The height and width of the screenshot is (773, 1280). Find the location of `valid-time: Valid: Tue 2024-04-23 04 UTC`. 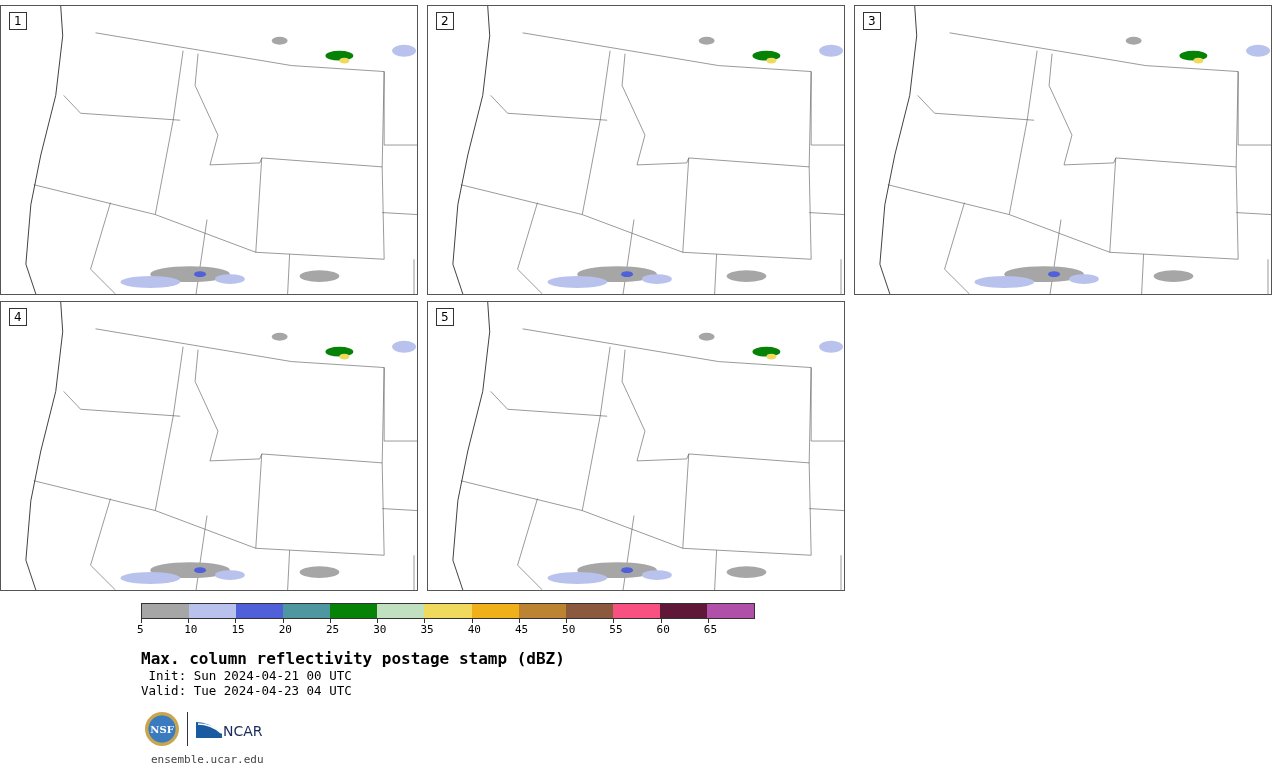

valid-time: Valid: Tue 2024-04-23 04 UTC is located at coordinates (247, 690).